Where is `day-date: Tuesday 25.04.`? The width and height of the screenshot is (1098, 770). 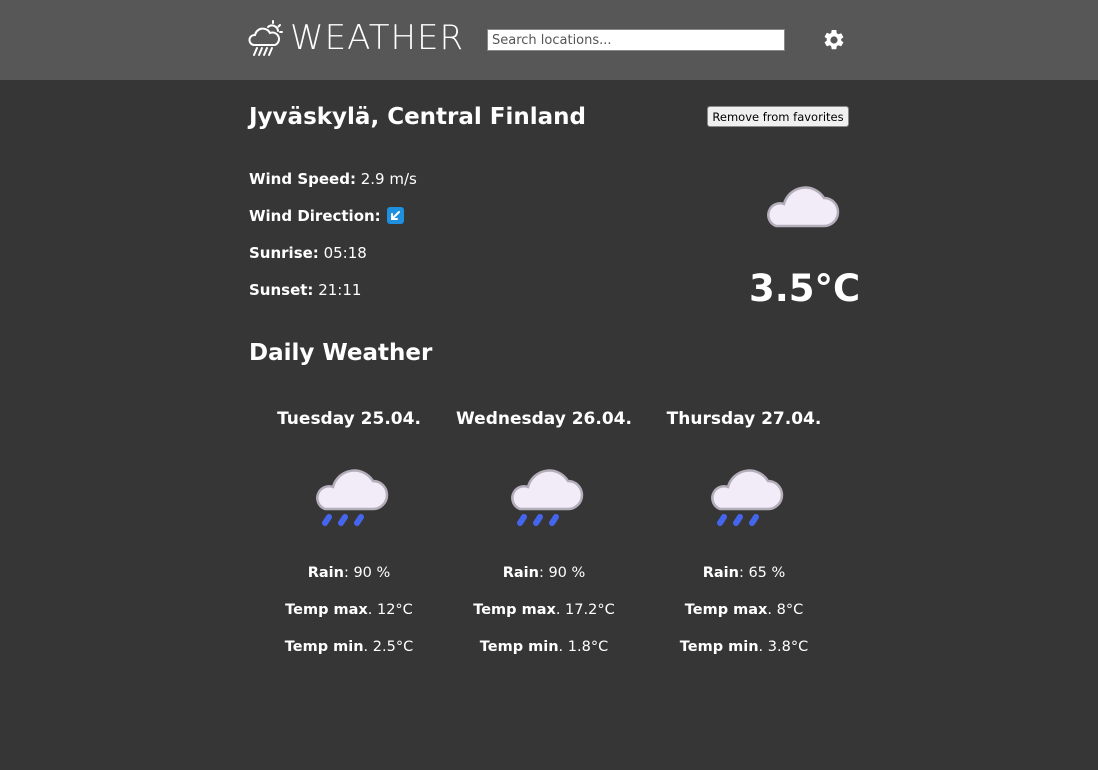
day-date: Tuesday 25.04. is located at coordinates (349, 419).